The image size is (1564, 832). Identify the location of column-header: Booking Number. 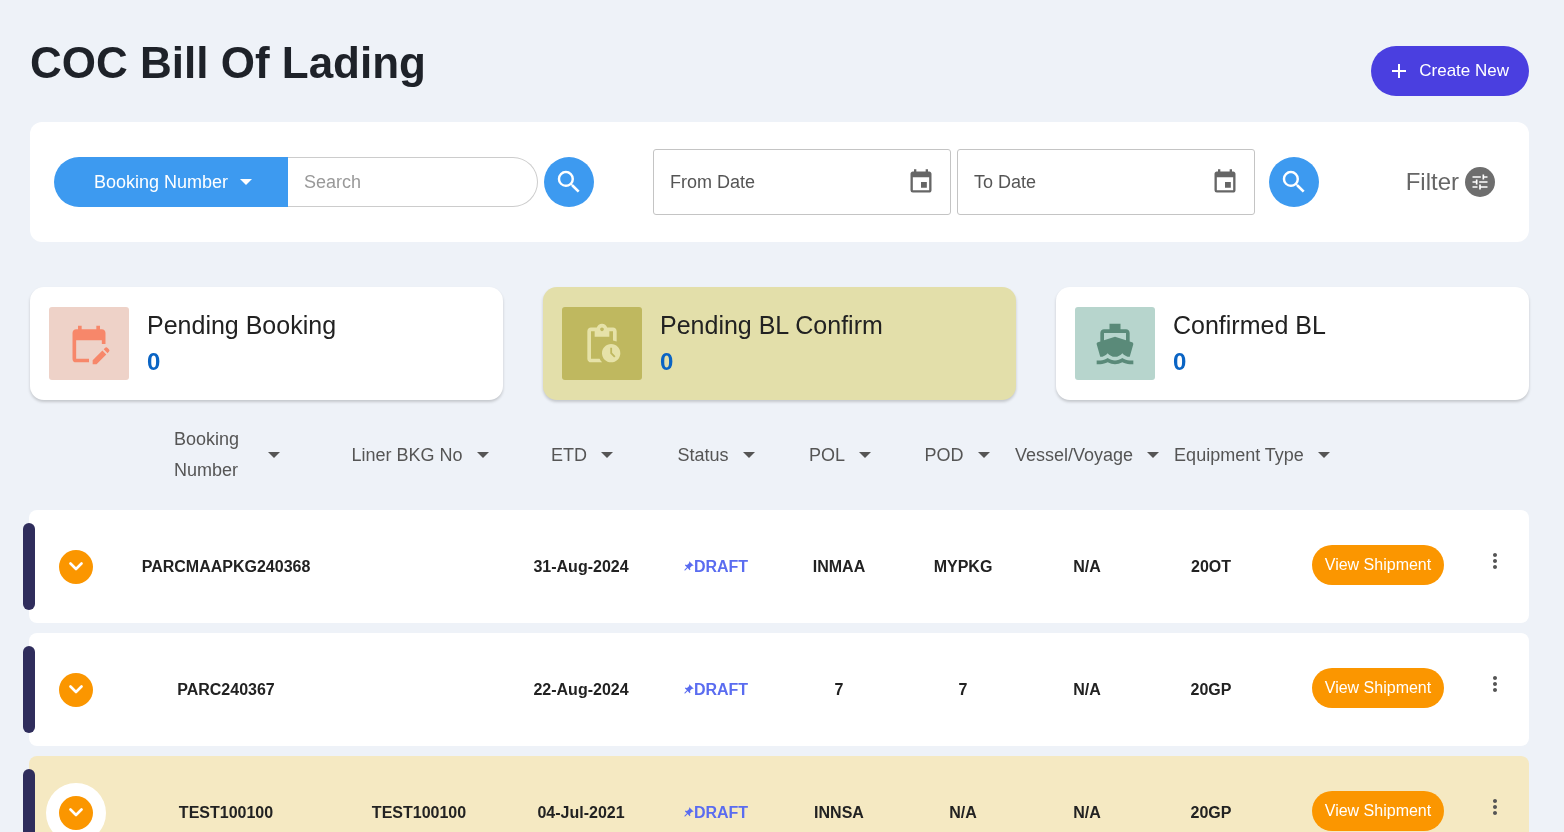
(214, 455).